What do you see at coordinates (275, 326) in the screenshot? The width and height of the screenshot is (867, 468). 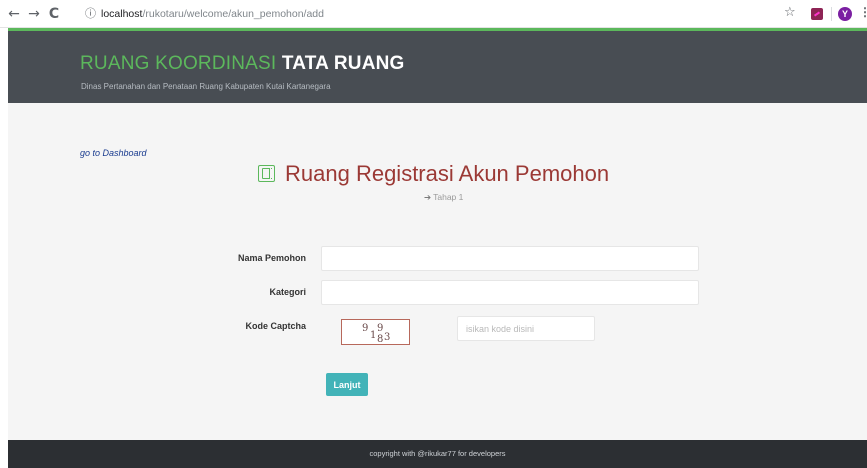 I see `kode-captcha-label: Kode Captcha` at bounding box center [275, 326].